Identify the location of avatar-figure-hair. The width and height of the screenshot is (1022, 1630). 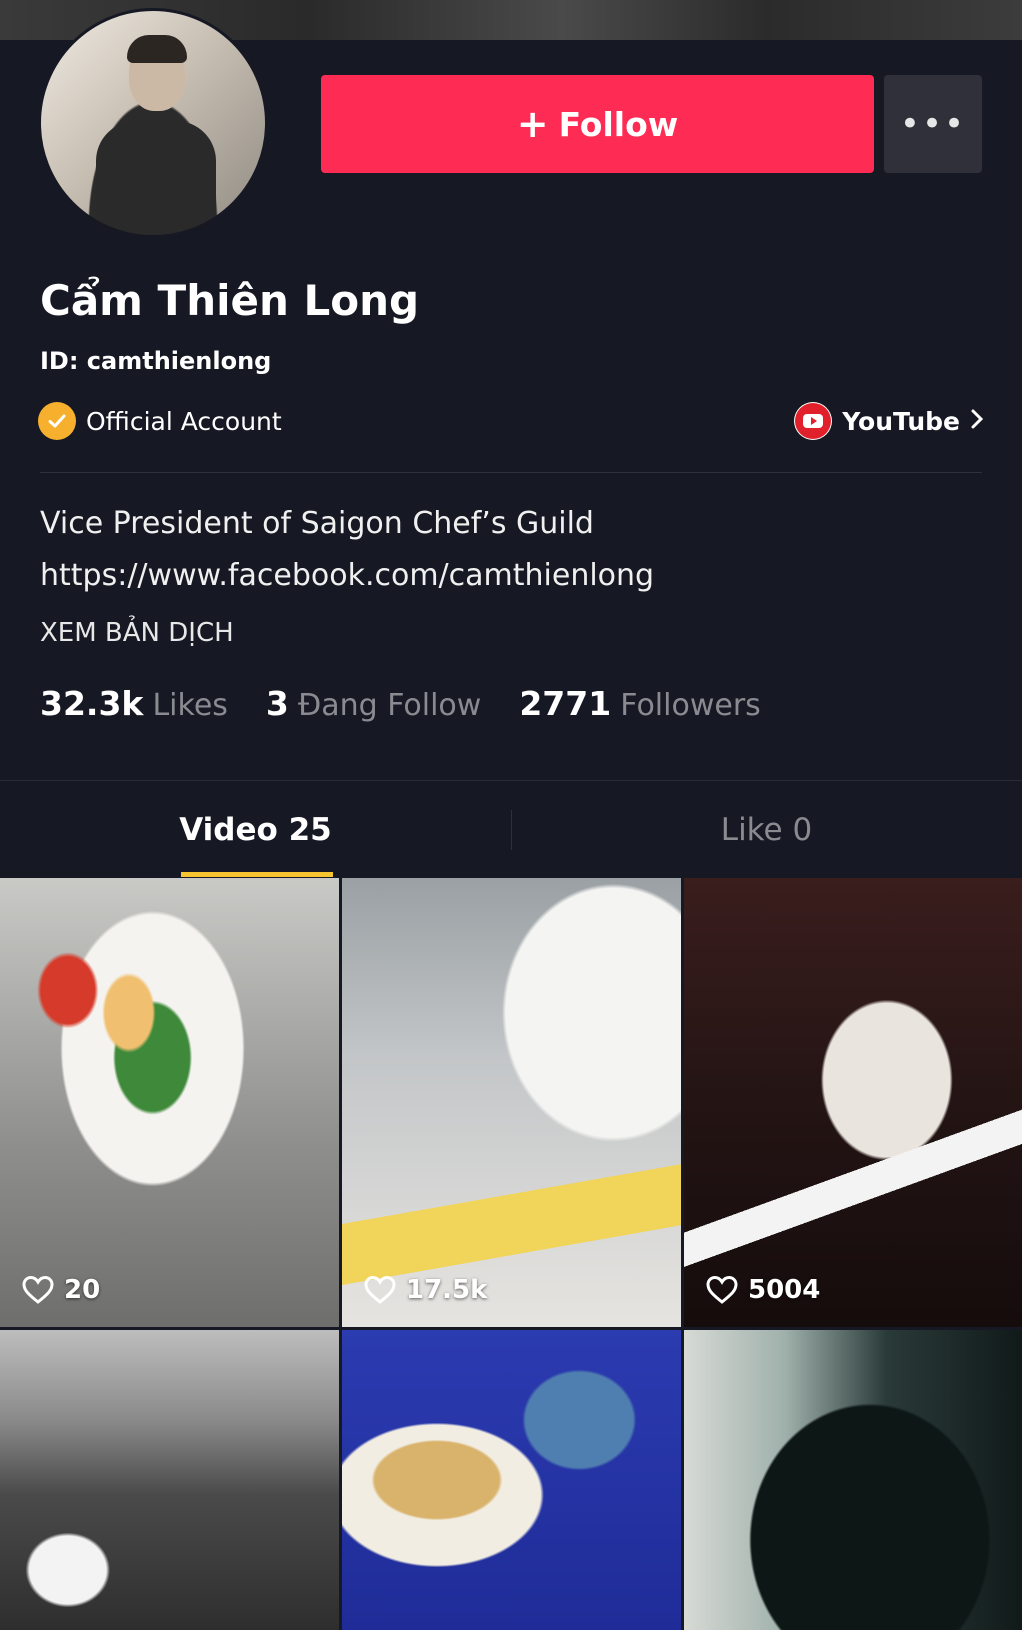
(157, 49).